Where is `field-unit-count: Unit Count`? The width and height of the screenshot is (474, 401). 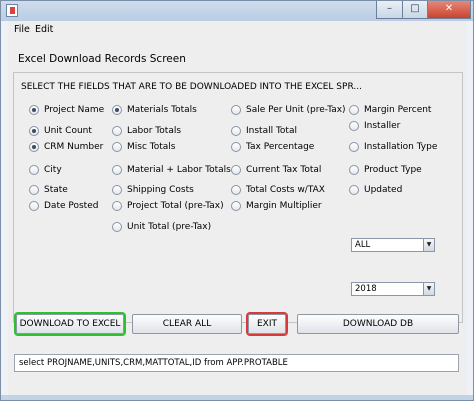 field-unit-count: Unit Count is located at coordinates (60, 131).